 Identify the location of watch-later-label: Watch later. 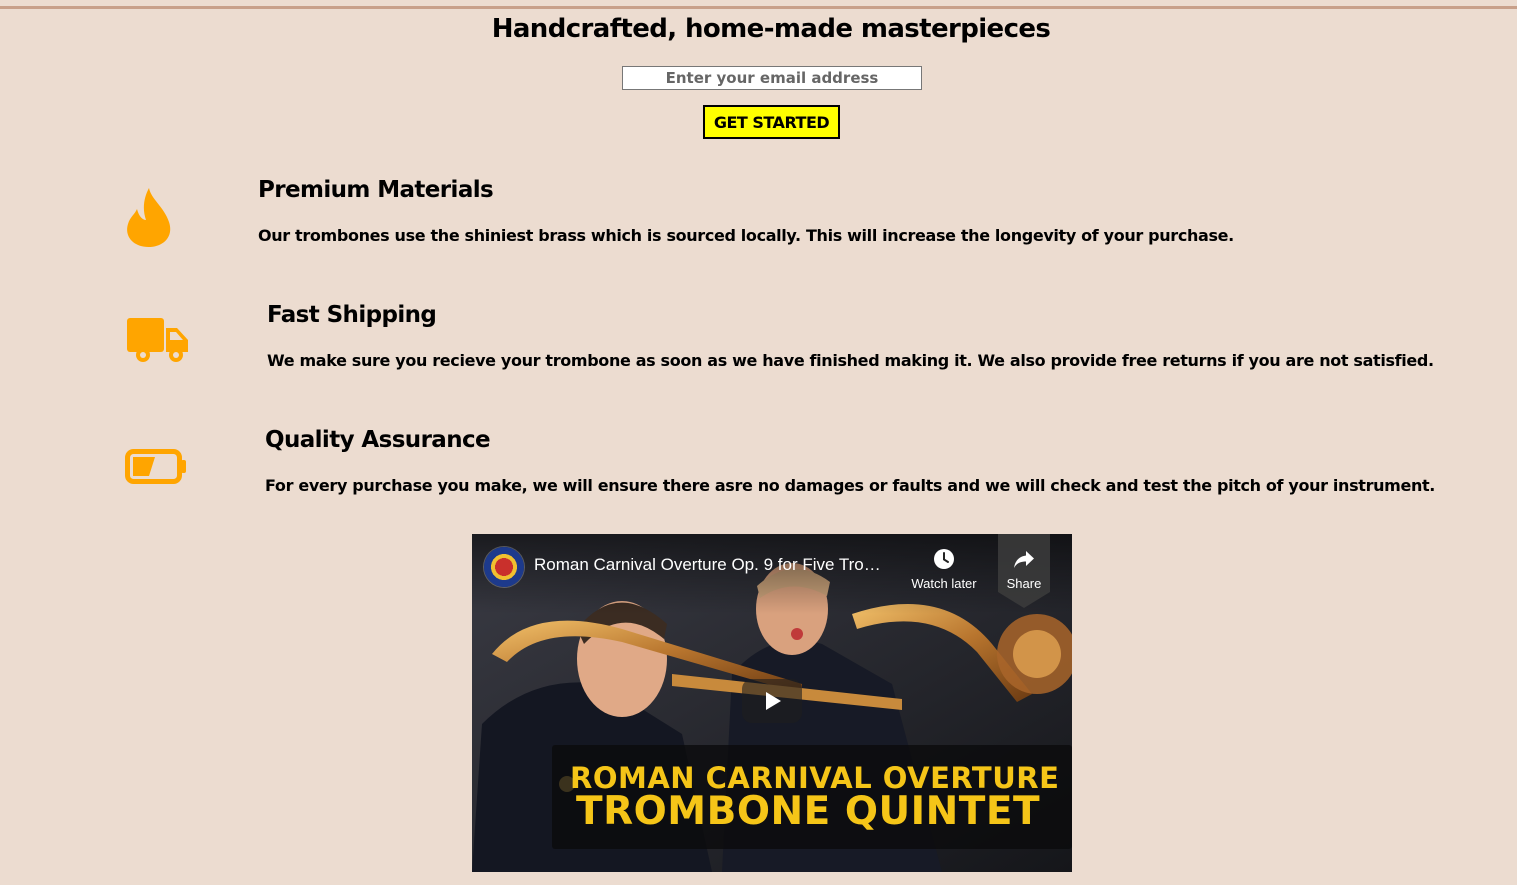
(944, 583).